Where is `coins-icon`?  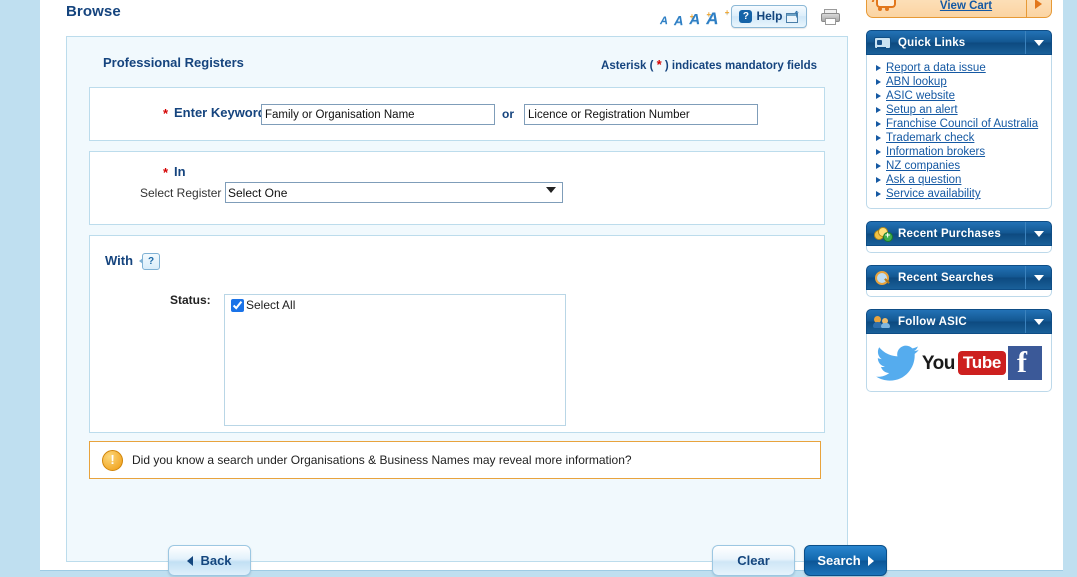
coins-icon is located at coordinates (883, 234).